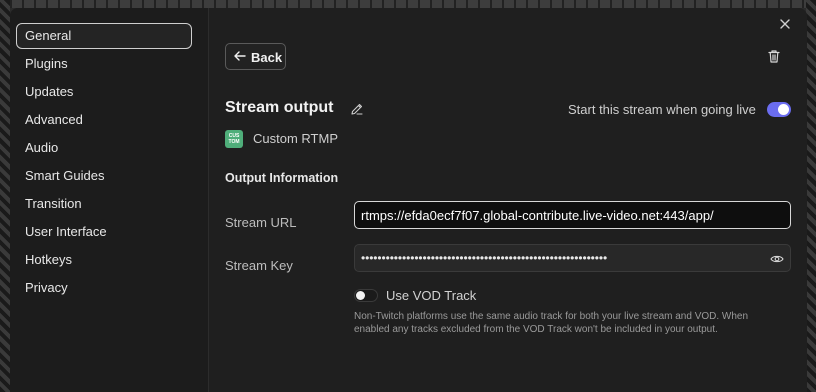  What do you see at coordinates (104, 64) in the screenshot?
I see `sidebar-item-plugins: Plugins` at bounding box center [104, 64].